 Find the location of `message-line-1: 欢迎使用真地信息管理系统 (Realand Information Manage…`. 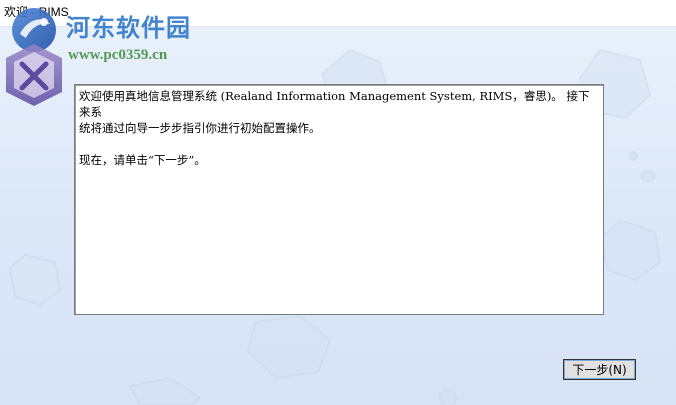

message-line-1: 欢迎使用真地信息管理系统 (Realand Information Manage… is located at coordinates (334, 104).